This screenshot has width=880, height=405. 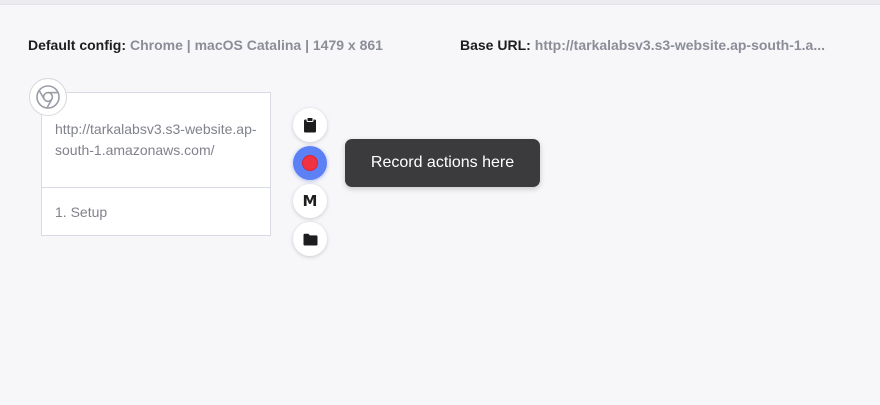 I want to click on record-tooltip: Record actions here, so click(x=442, y=163).